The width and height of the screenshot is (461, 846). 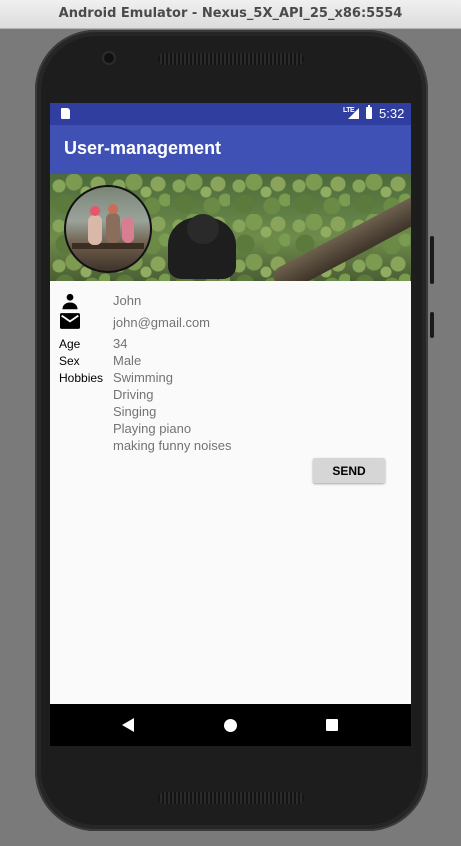 I want to click on status-bar: LTE 5:32, so click(x=230, y=114).